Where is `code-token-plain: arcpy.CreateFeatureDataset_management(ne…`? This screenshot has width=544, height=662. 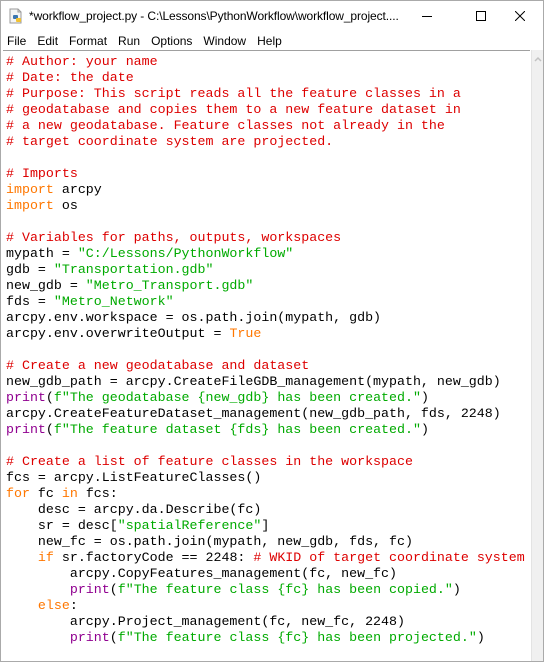
code-token-plain: arcpy.CreateFeatureDataset_management(ne… is located at coordinates (253, 413).